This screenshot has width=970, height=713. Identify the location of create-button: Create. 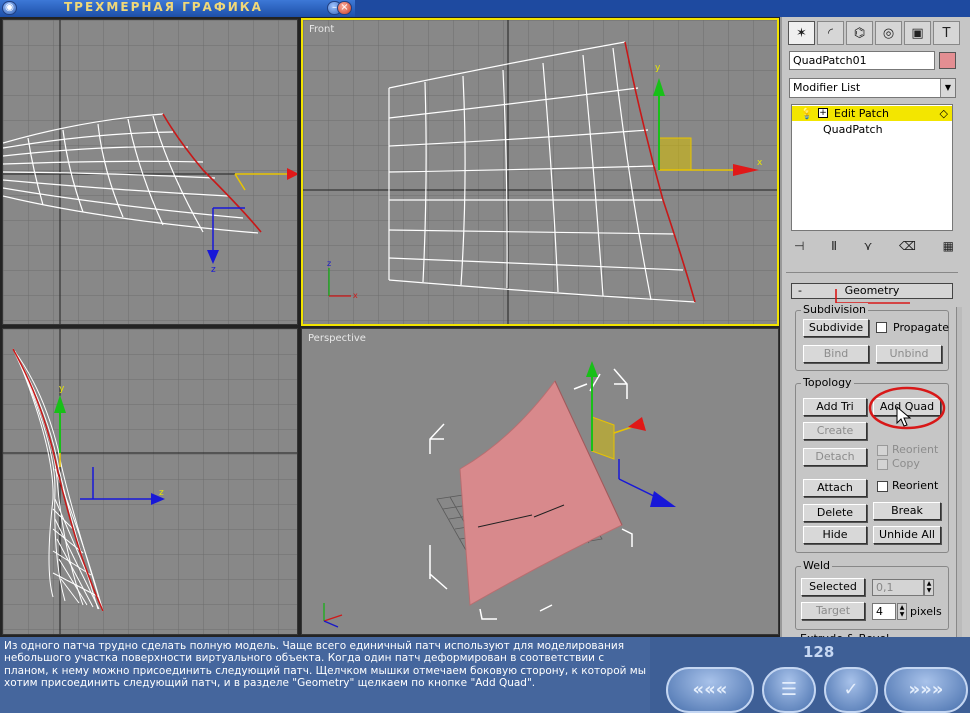
(835, 431).